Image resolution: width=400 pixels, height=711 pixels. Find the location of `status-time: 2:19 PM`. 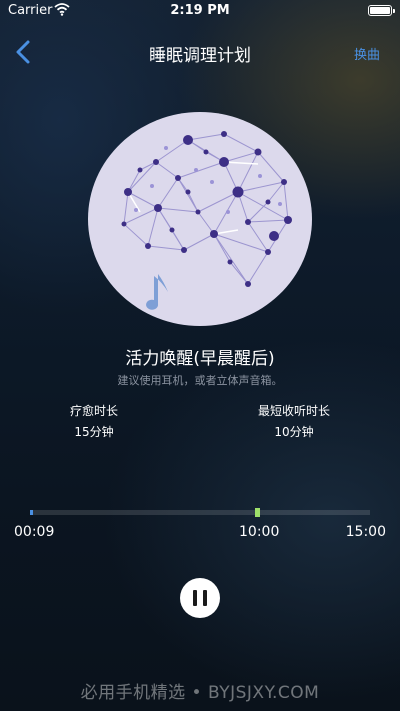

status-time: 2:19 PM is located at coordinates (200, 10).